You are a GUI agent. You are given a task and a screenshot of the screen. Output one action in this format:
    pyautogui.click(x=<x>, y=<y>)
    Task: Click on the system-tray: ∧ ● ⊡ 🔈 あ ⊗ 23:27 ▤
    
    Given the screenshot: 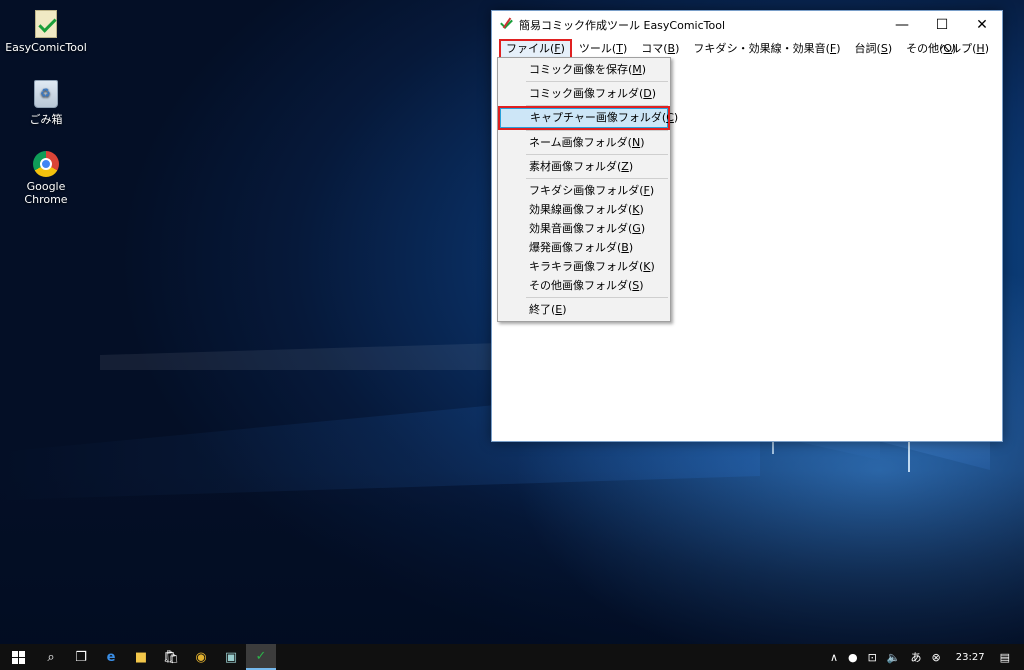 What is the action you would take?
    pyautogui.click(x=924, y=657)
    